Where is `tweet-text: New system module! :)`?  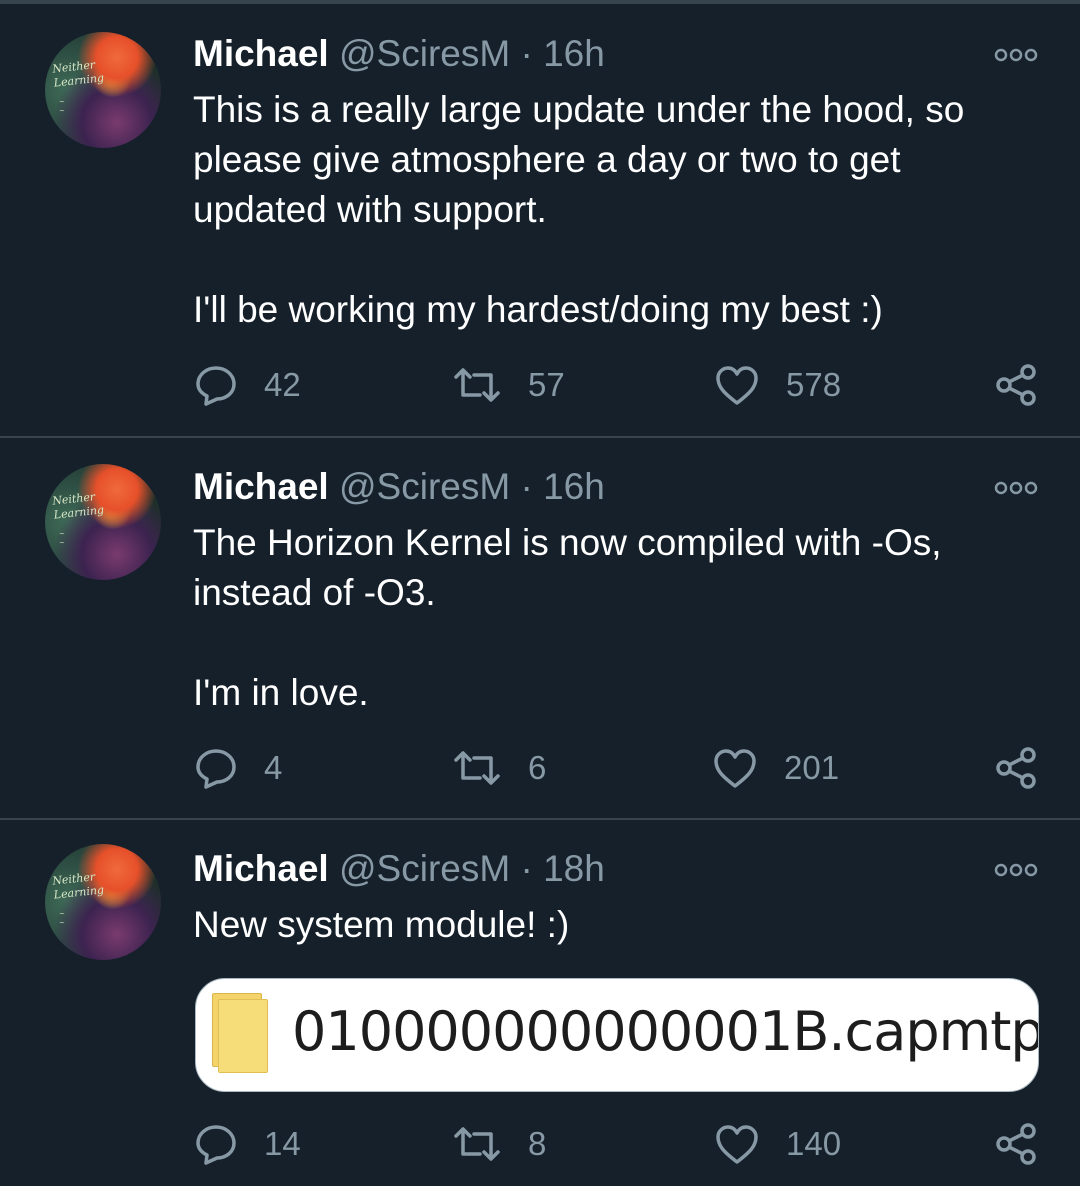 tweet-text: New system module! :) is located at coordinates (381, 924).